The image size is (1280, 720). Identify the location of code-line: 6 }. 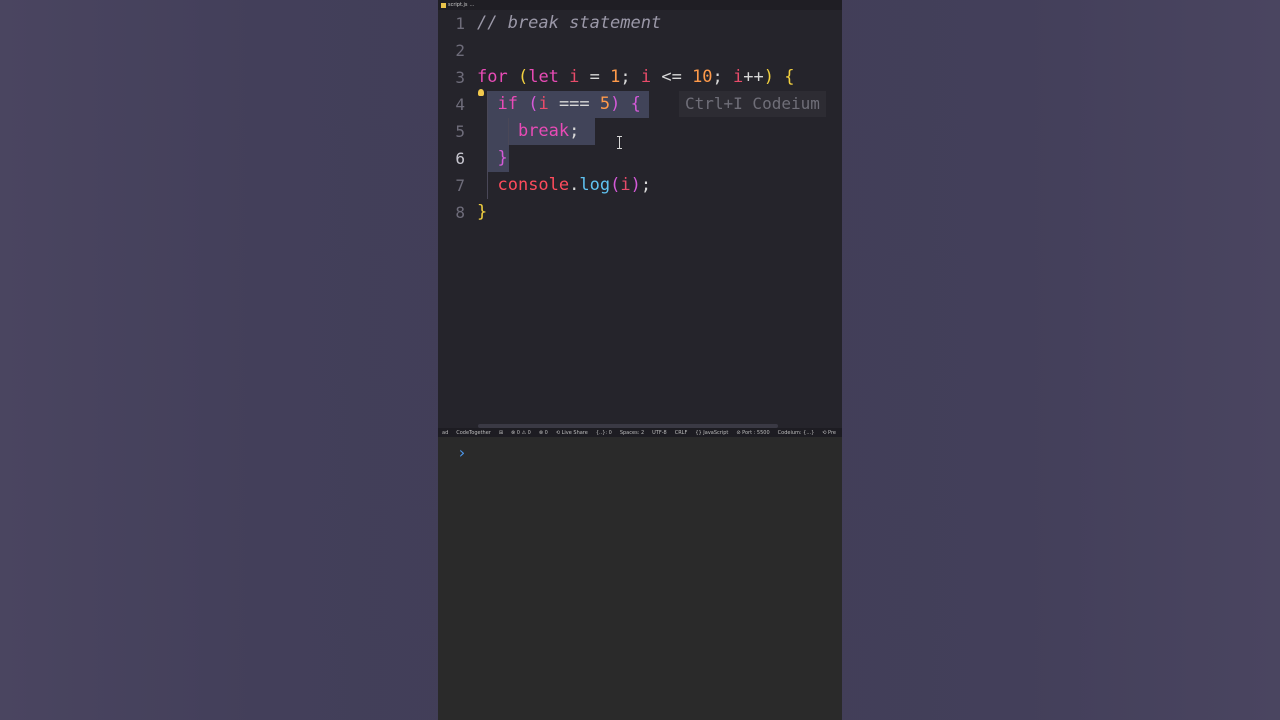
(640, 158).